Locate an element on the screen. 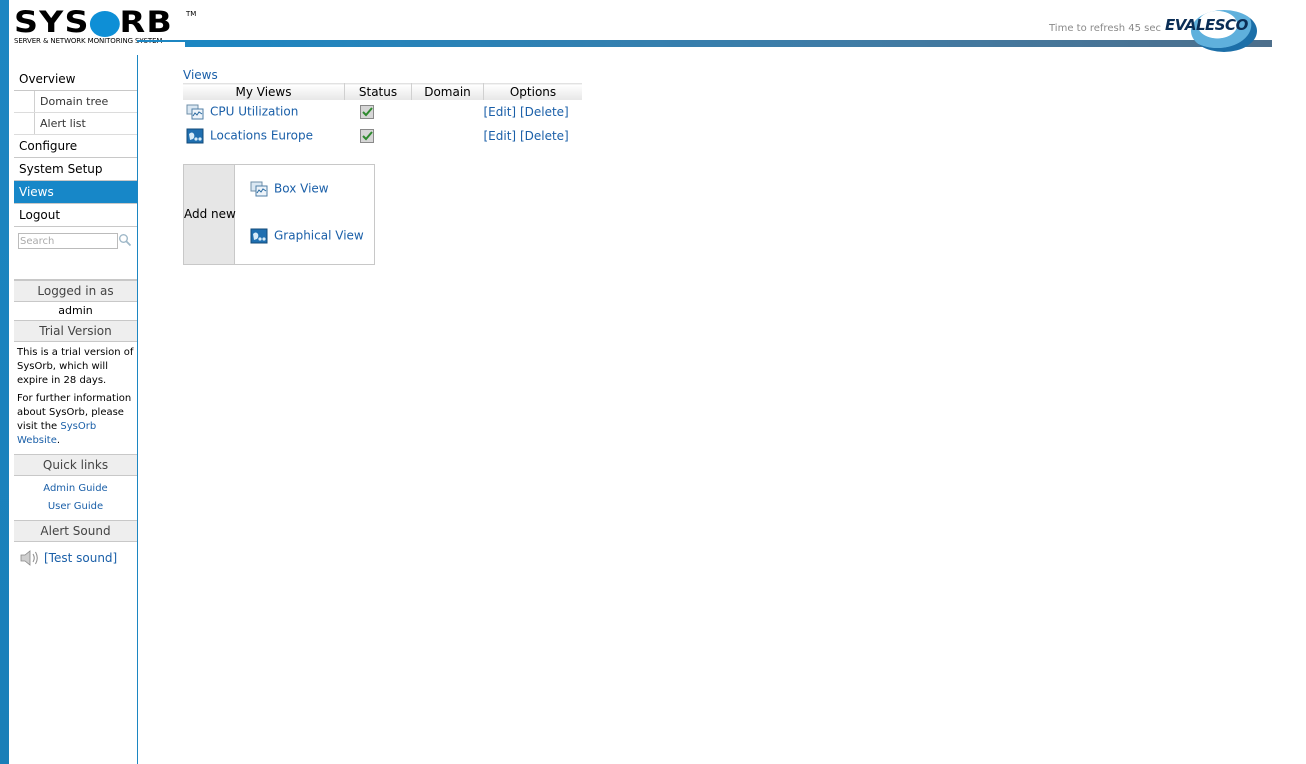 The image size is (1306, 764). col-my-views: My Views is located at coordinates (264, 91).